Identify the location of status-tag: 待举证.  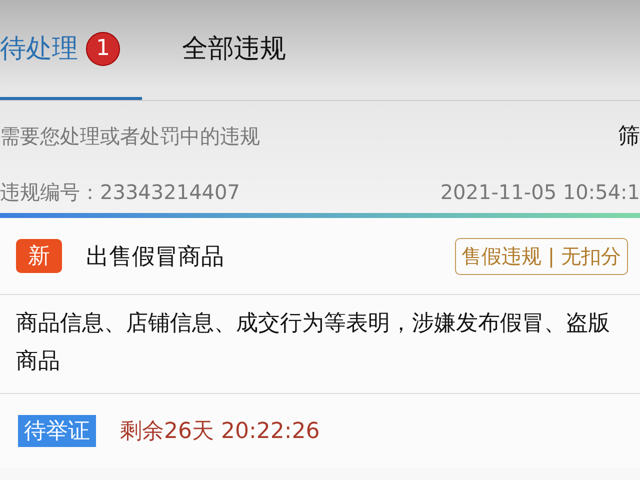
(57, 431).